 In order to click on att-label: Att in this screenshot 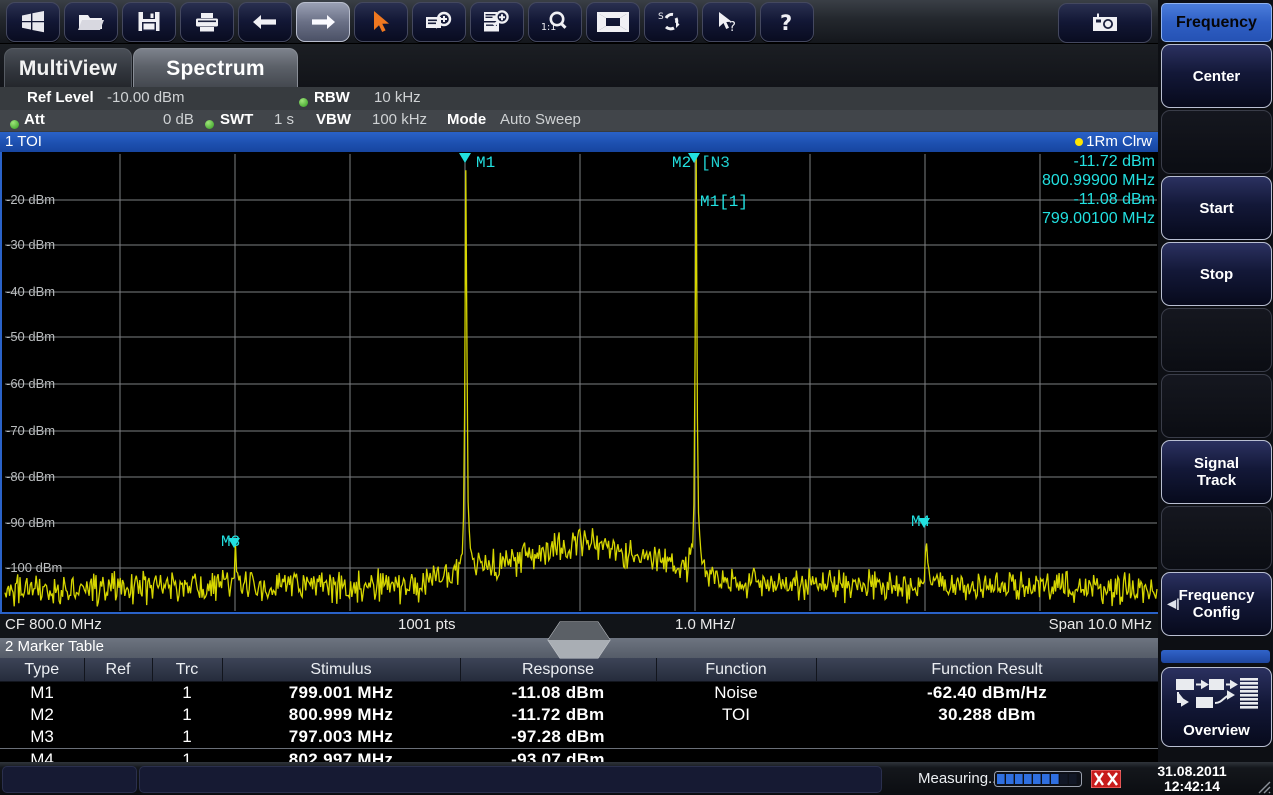, I will do `click(34, 119)`.